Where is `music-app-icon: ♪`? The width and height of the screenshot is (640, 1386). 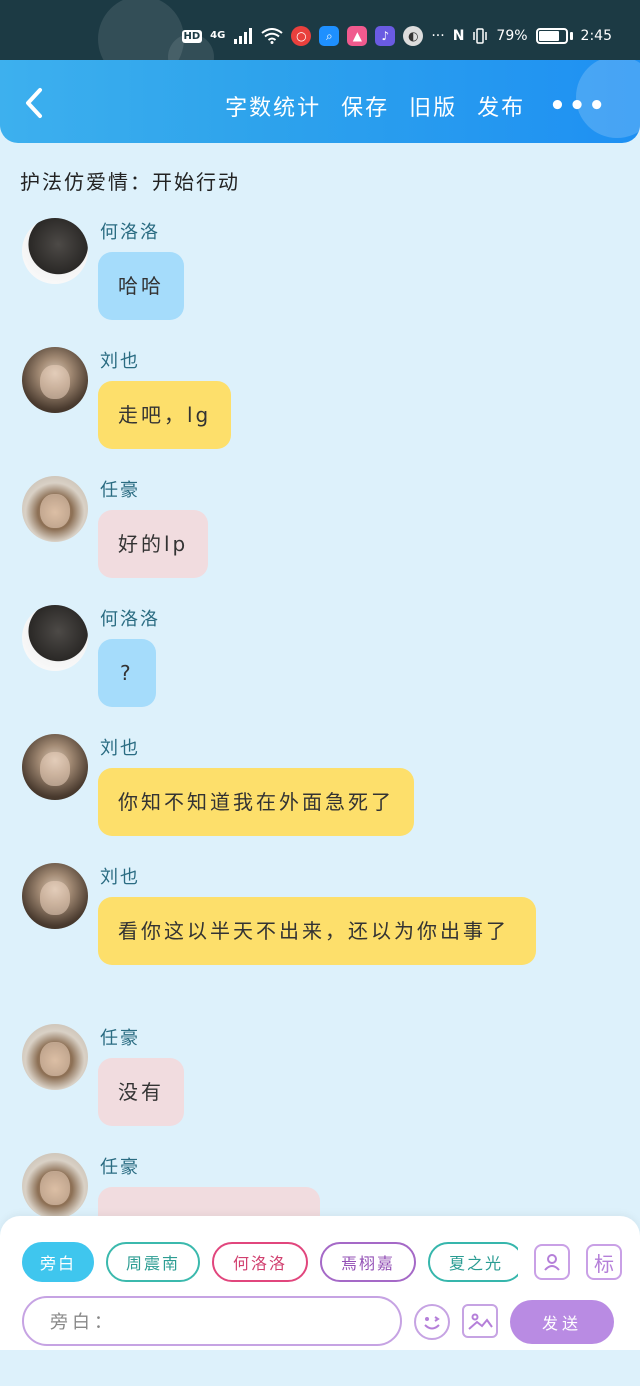 music-app-icon: ♪ is located at coordinates (385, 36).